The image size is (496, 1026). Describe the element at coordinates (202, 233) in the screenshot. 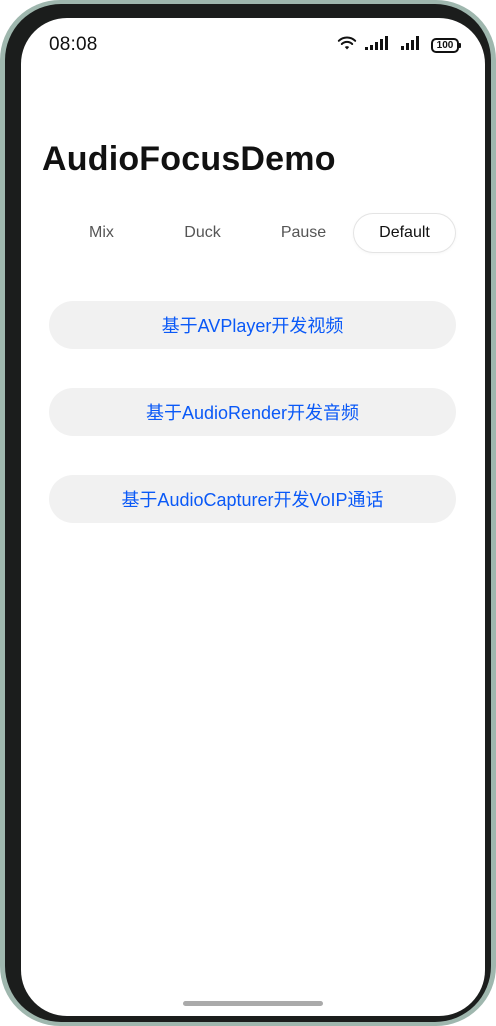

I see `tab-duck: Duck` at that location.